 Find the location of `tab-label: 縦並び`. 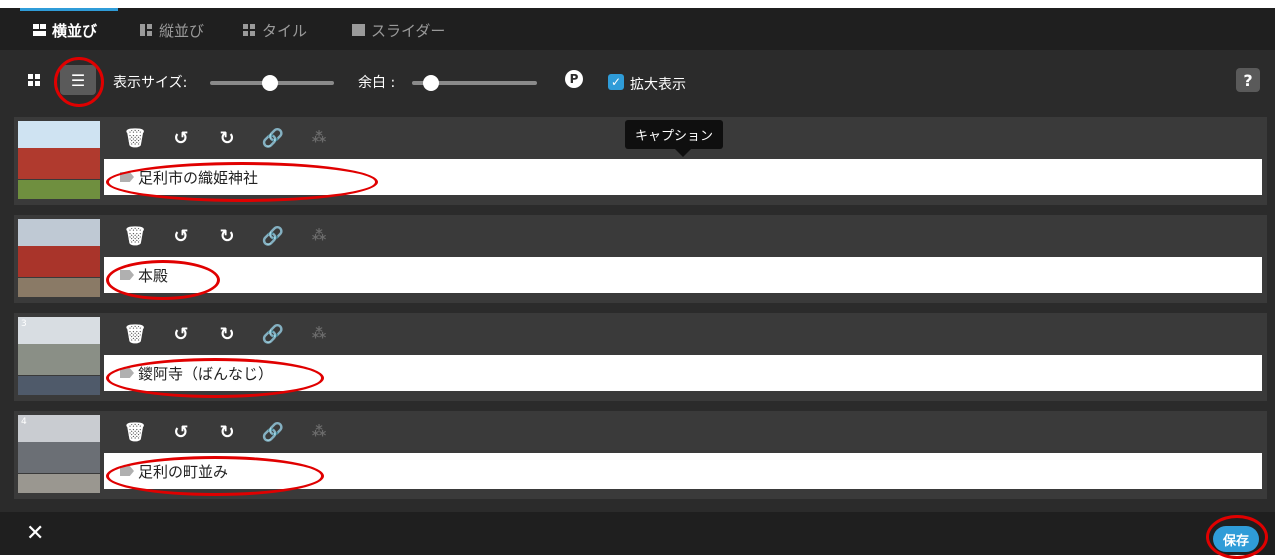

tab-label: 縦並び is located at coordinates (182, 30).